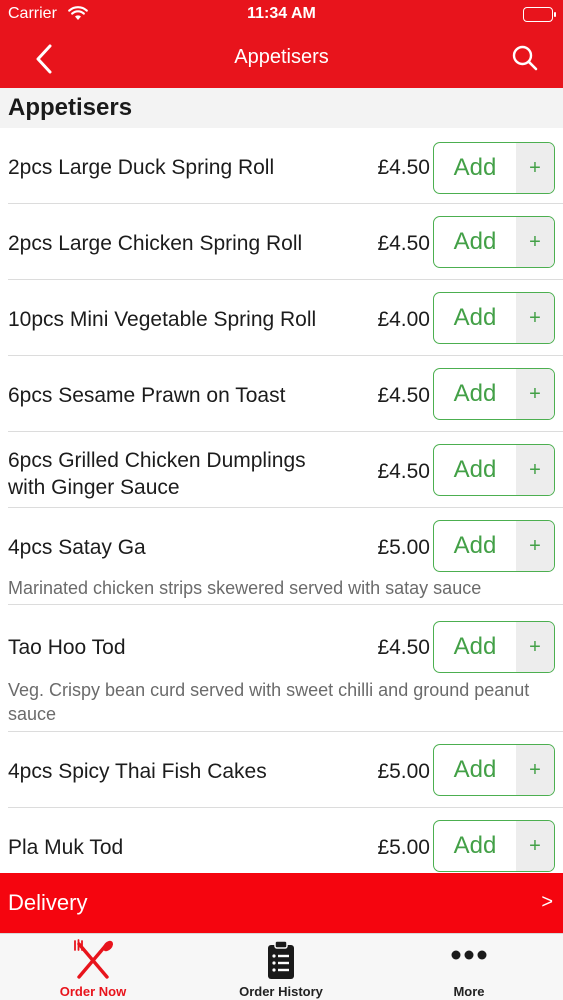 This screenshot has height=1000, width=563. I want to click on tab-label: More, so click(469, 991).